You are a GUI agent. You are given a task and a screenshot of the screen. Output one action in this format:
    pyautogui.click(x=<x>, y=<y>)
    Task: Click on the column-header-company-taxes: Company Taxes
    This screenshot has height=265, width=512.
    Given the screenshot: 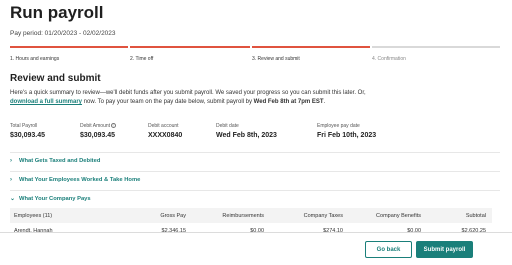 What is the action you would take?
    pyautogui.click(x=323, y=215)
    